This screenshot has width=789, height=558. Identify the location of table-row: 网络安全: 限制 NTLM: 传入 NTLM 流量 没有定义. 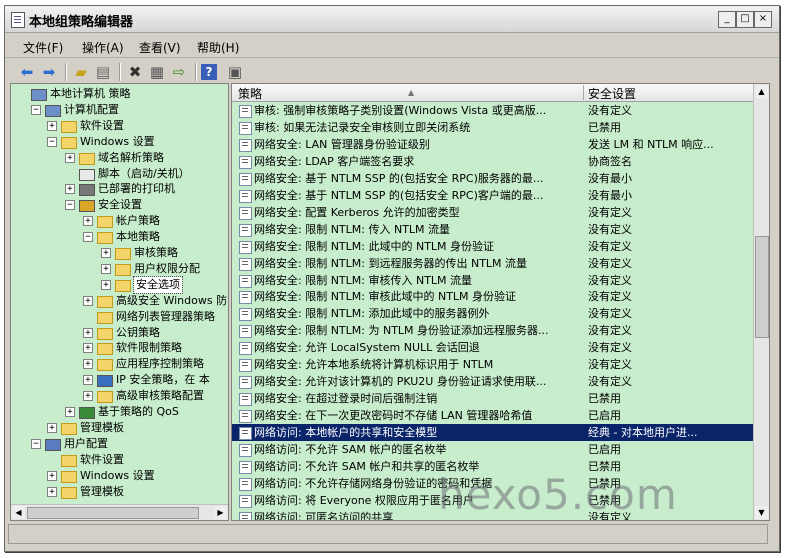
(493, 229).